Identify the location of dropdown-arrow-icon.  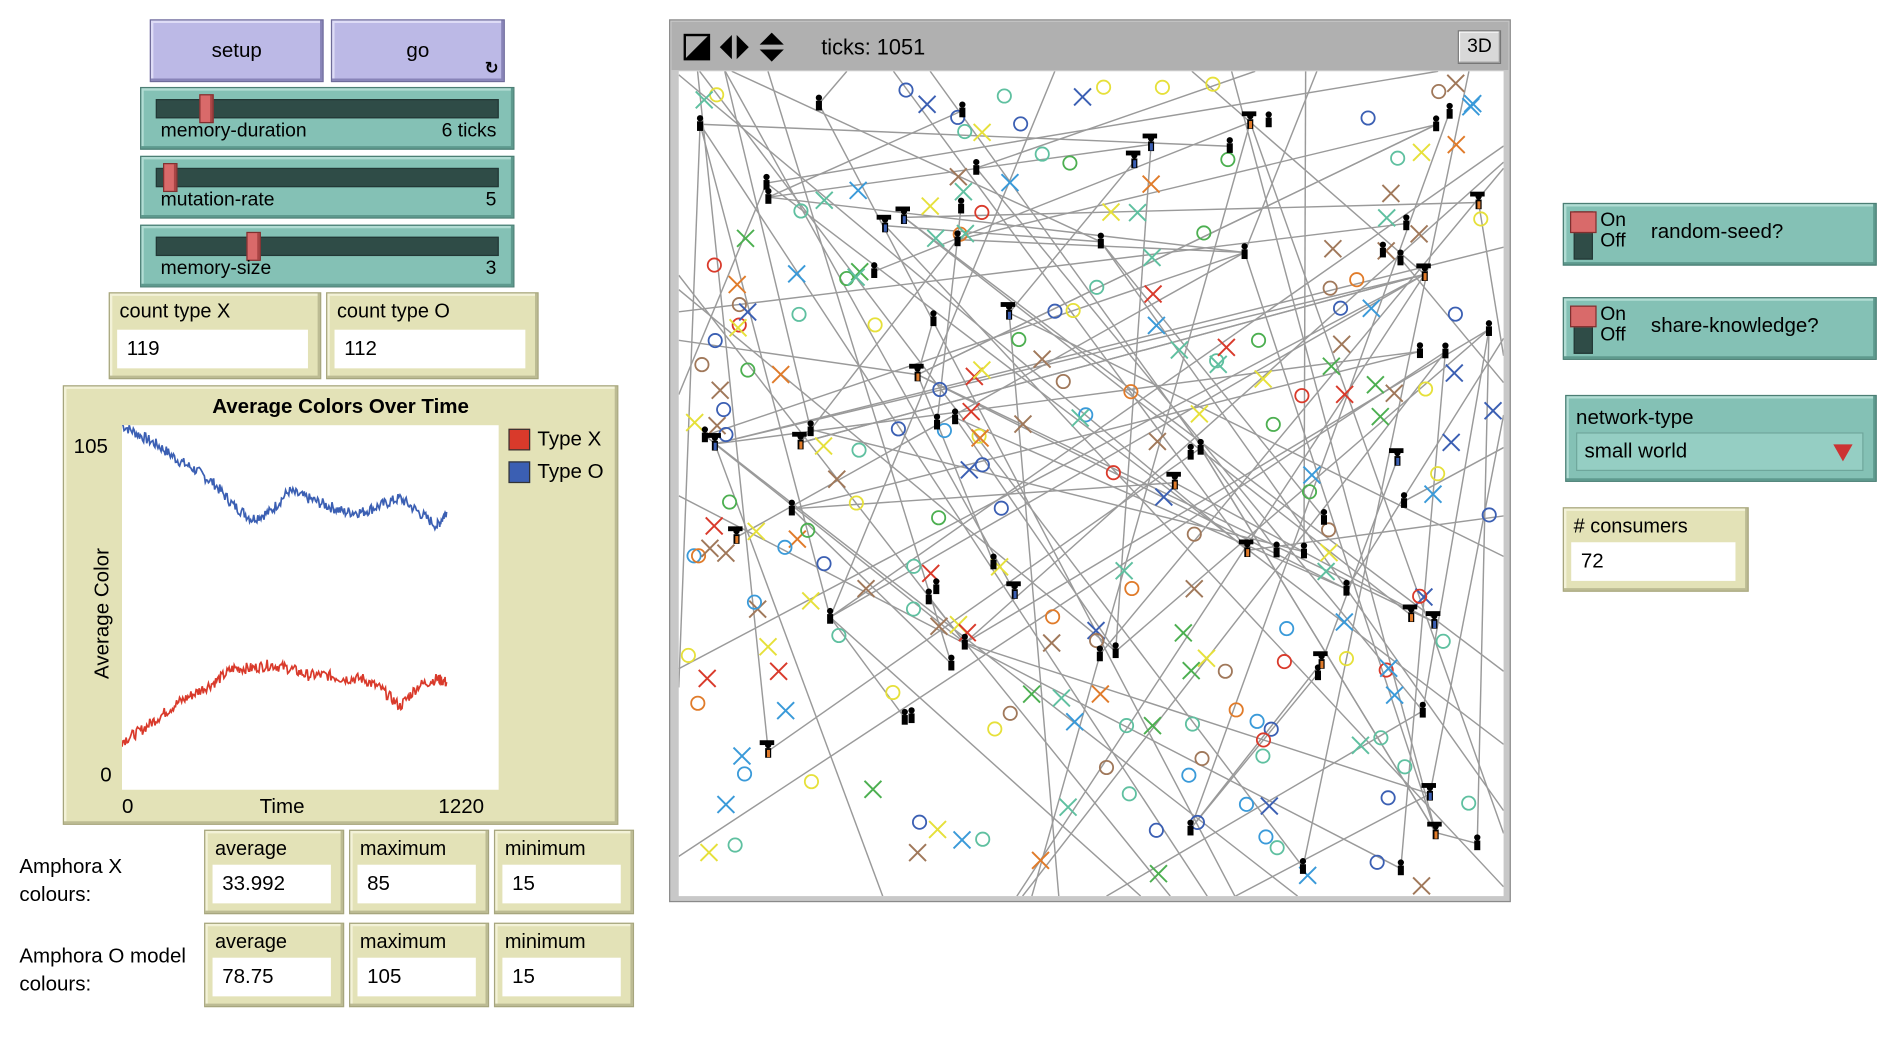
(1843, 453).